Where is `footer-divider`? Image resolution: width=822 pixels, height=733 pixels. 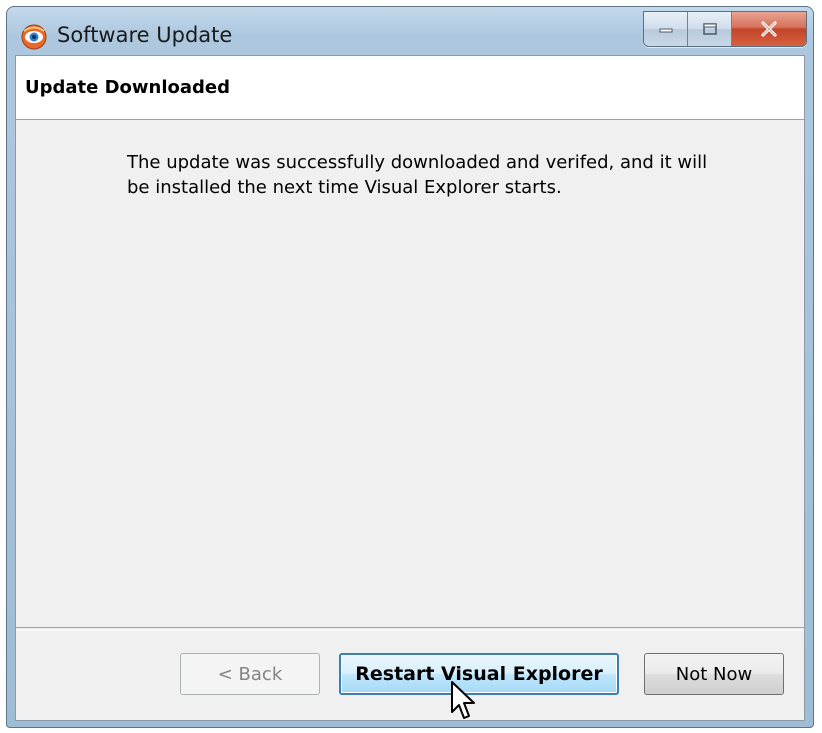
footer-divider is located at coordinates (410, 629).